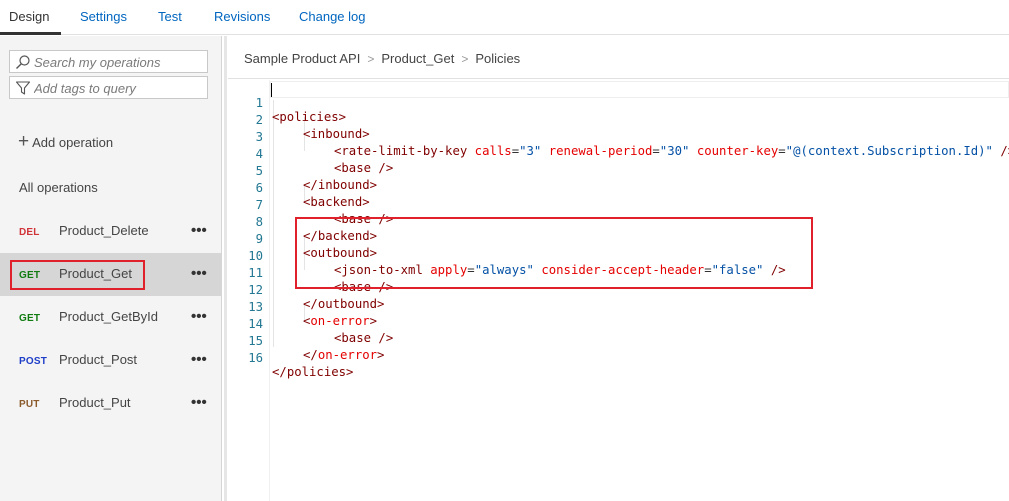 The width and height of the screenshot is (1009, 501). I want to click on tab-change-log: Change log, so click(332, 16).